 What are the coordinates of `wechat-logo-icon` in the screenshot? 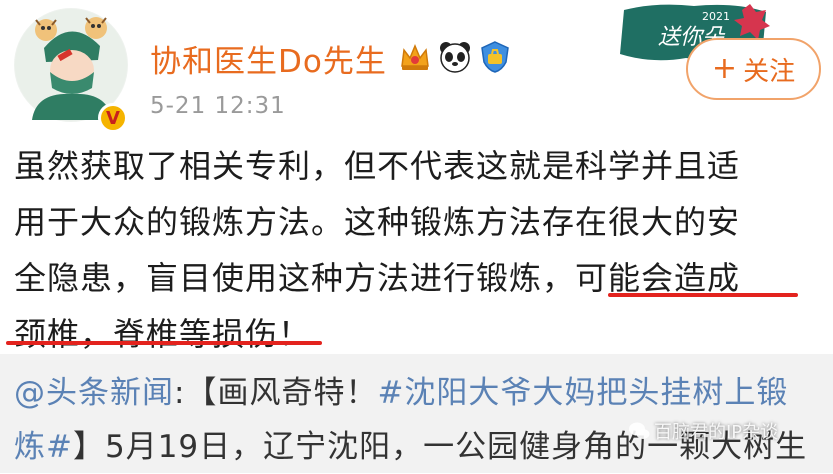 It's located at (639, 430).